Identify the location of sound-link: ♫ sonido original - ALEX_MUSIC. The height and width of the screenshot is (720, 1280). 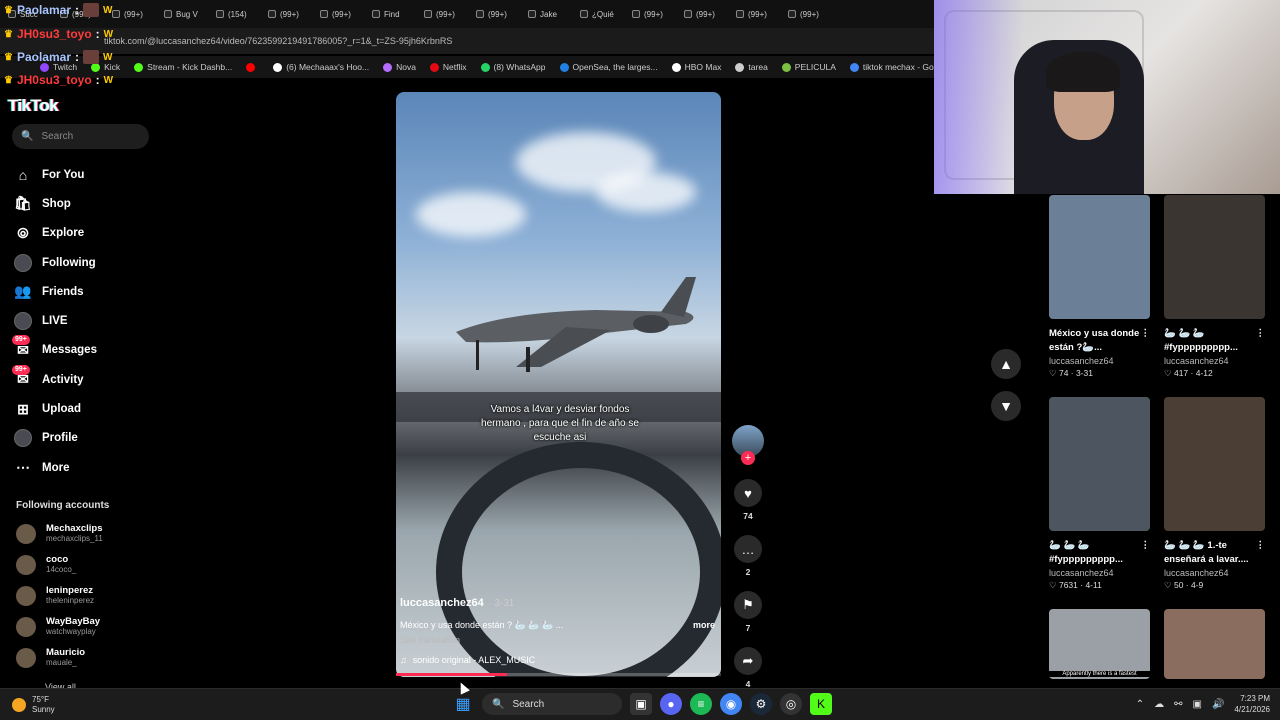
(557, 660).